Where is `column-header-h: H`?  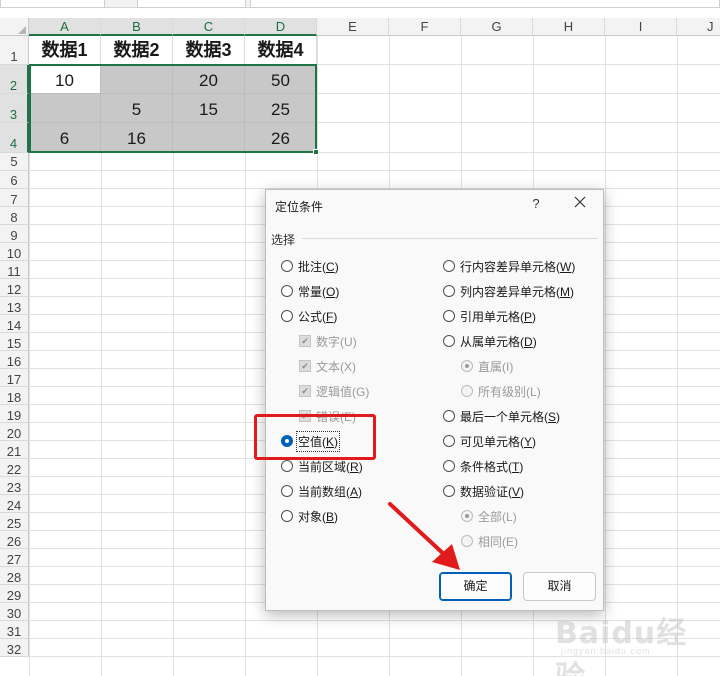 column-header-h: H is located at coordinates (569, 27).